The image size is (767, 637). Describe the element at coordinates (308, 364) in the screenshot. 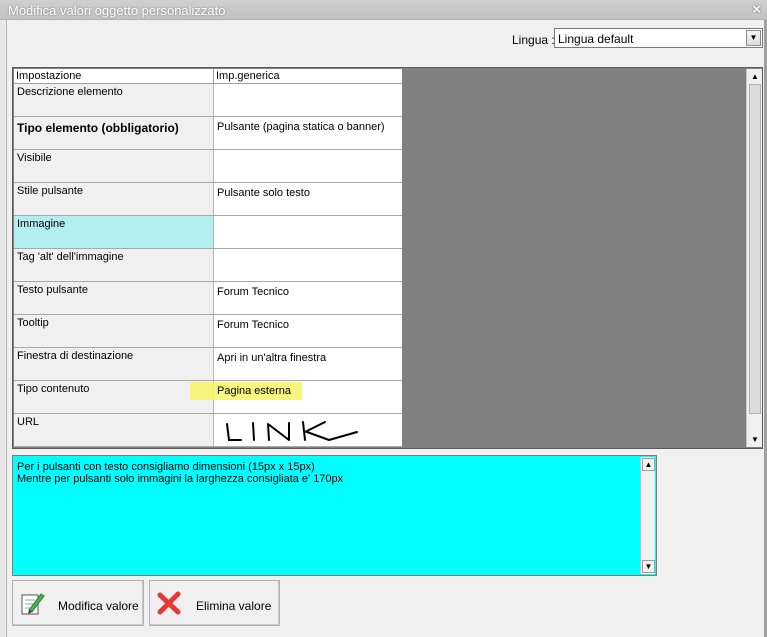

I see `setting-value: Apri in un'altra finestra` at that location.